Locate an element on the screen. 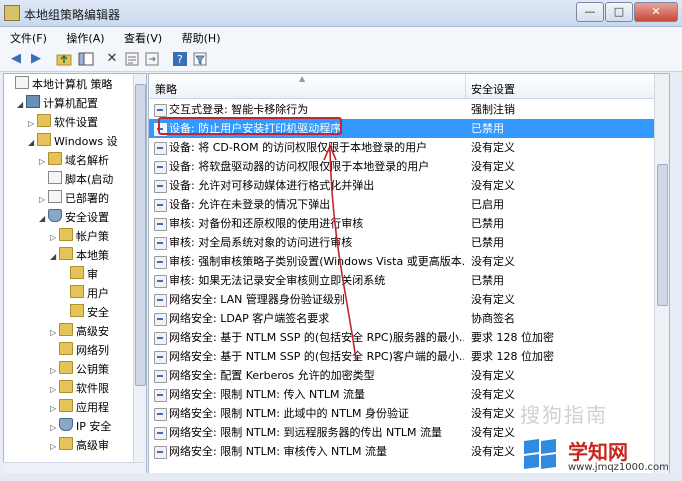  site-logo: 学知网 www.jmqz1000.com is located at coordinates (600, 456).